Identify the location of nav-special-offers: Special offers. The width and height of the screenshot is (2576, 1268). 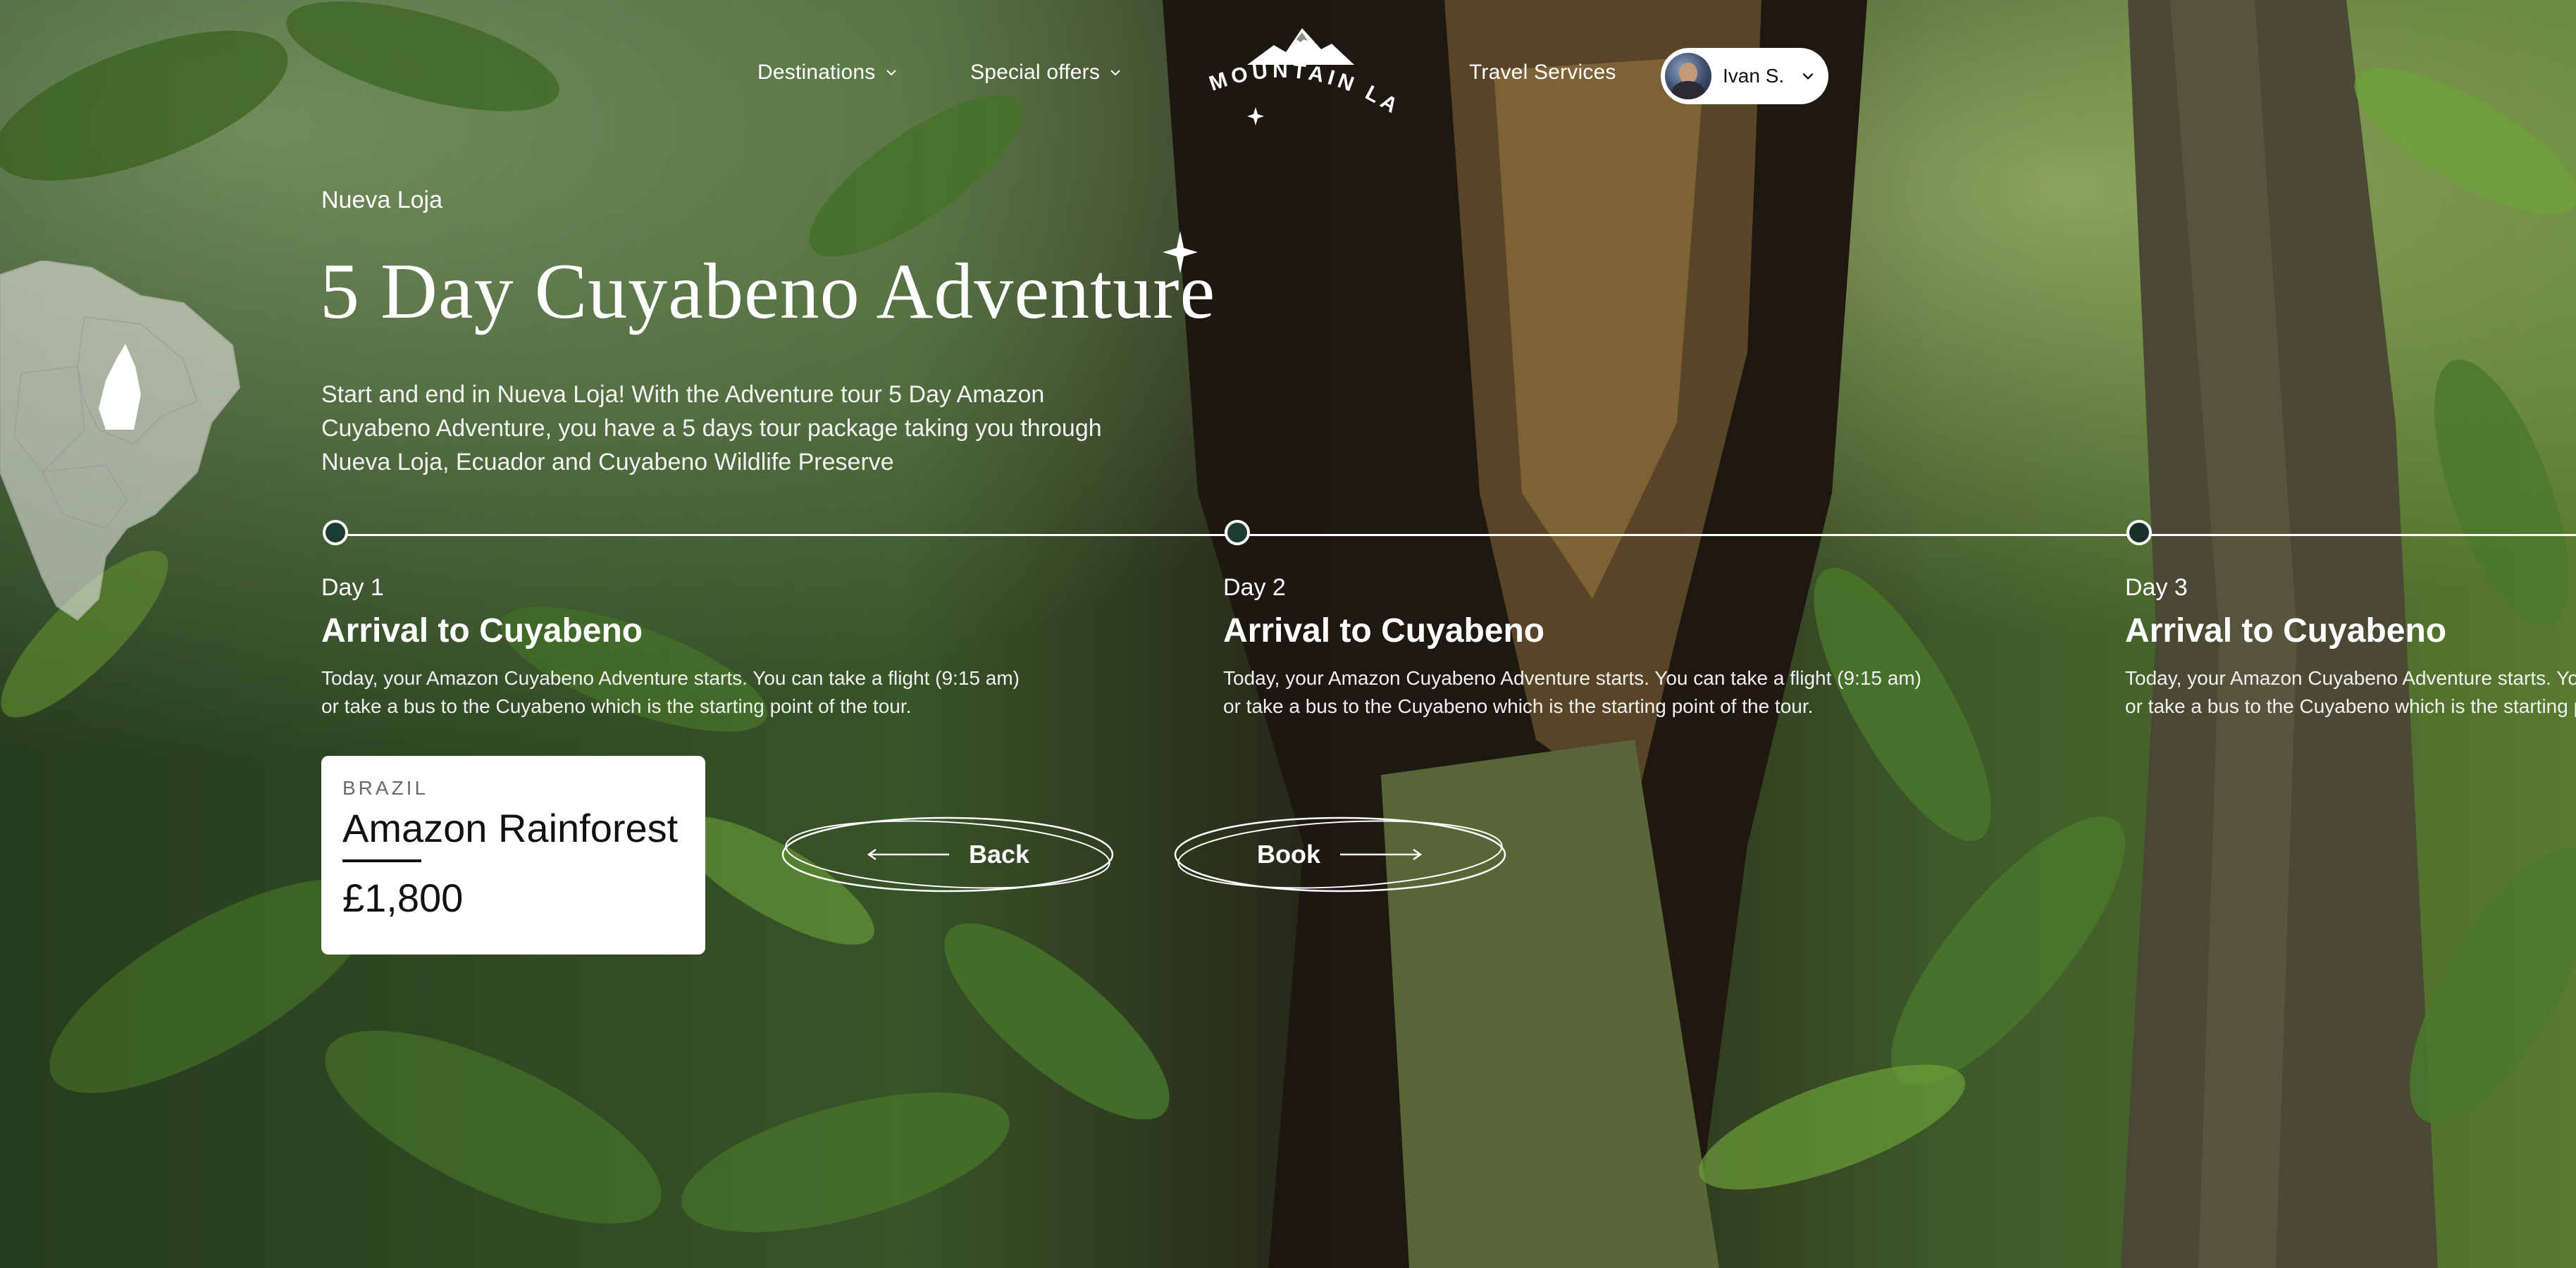
(1046, 73).